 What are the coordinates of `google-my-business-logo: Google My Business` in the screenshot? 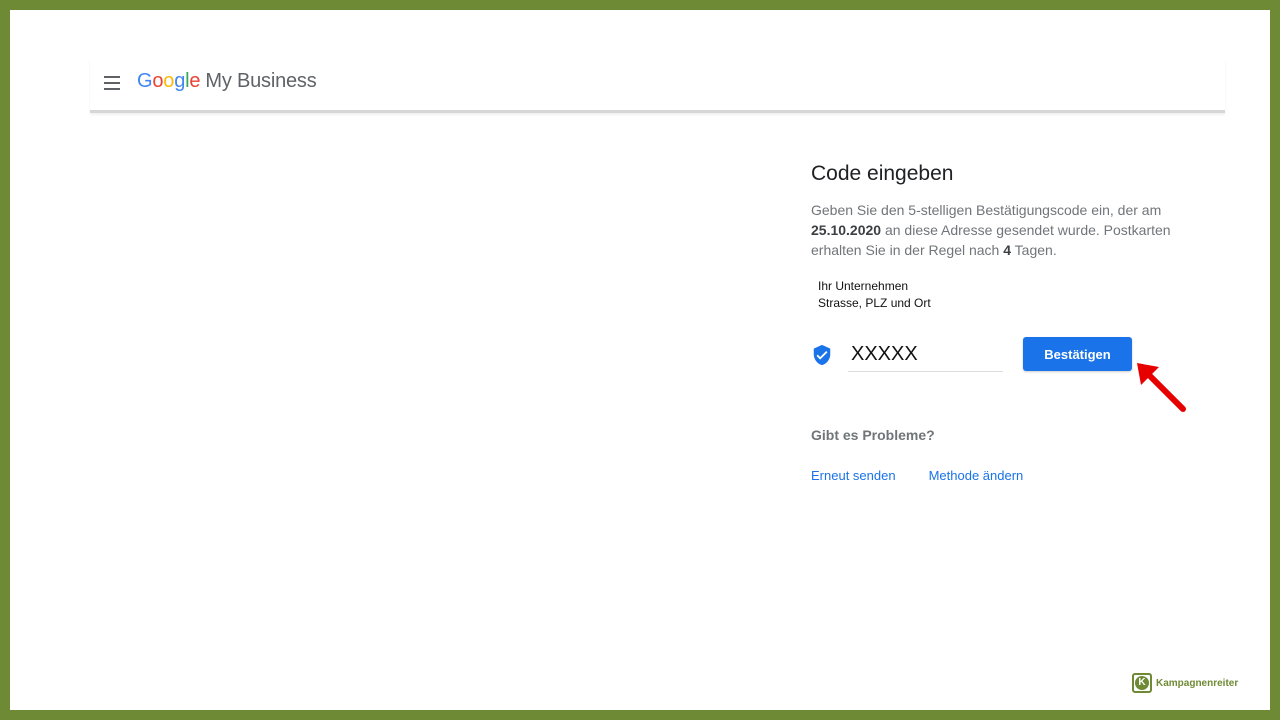 It's located at (227, 81).